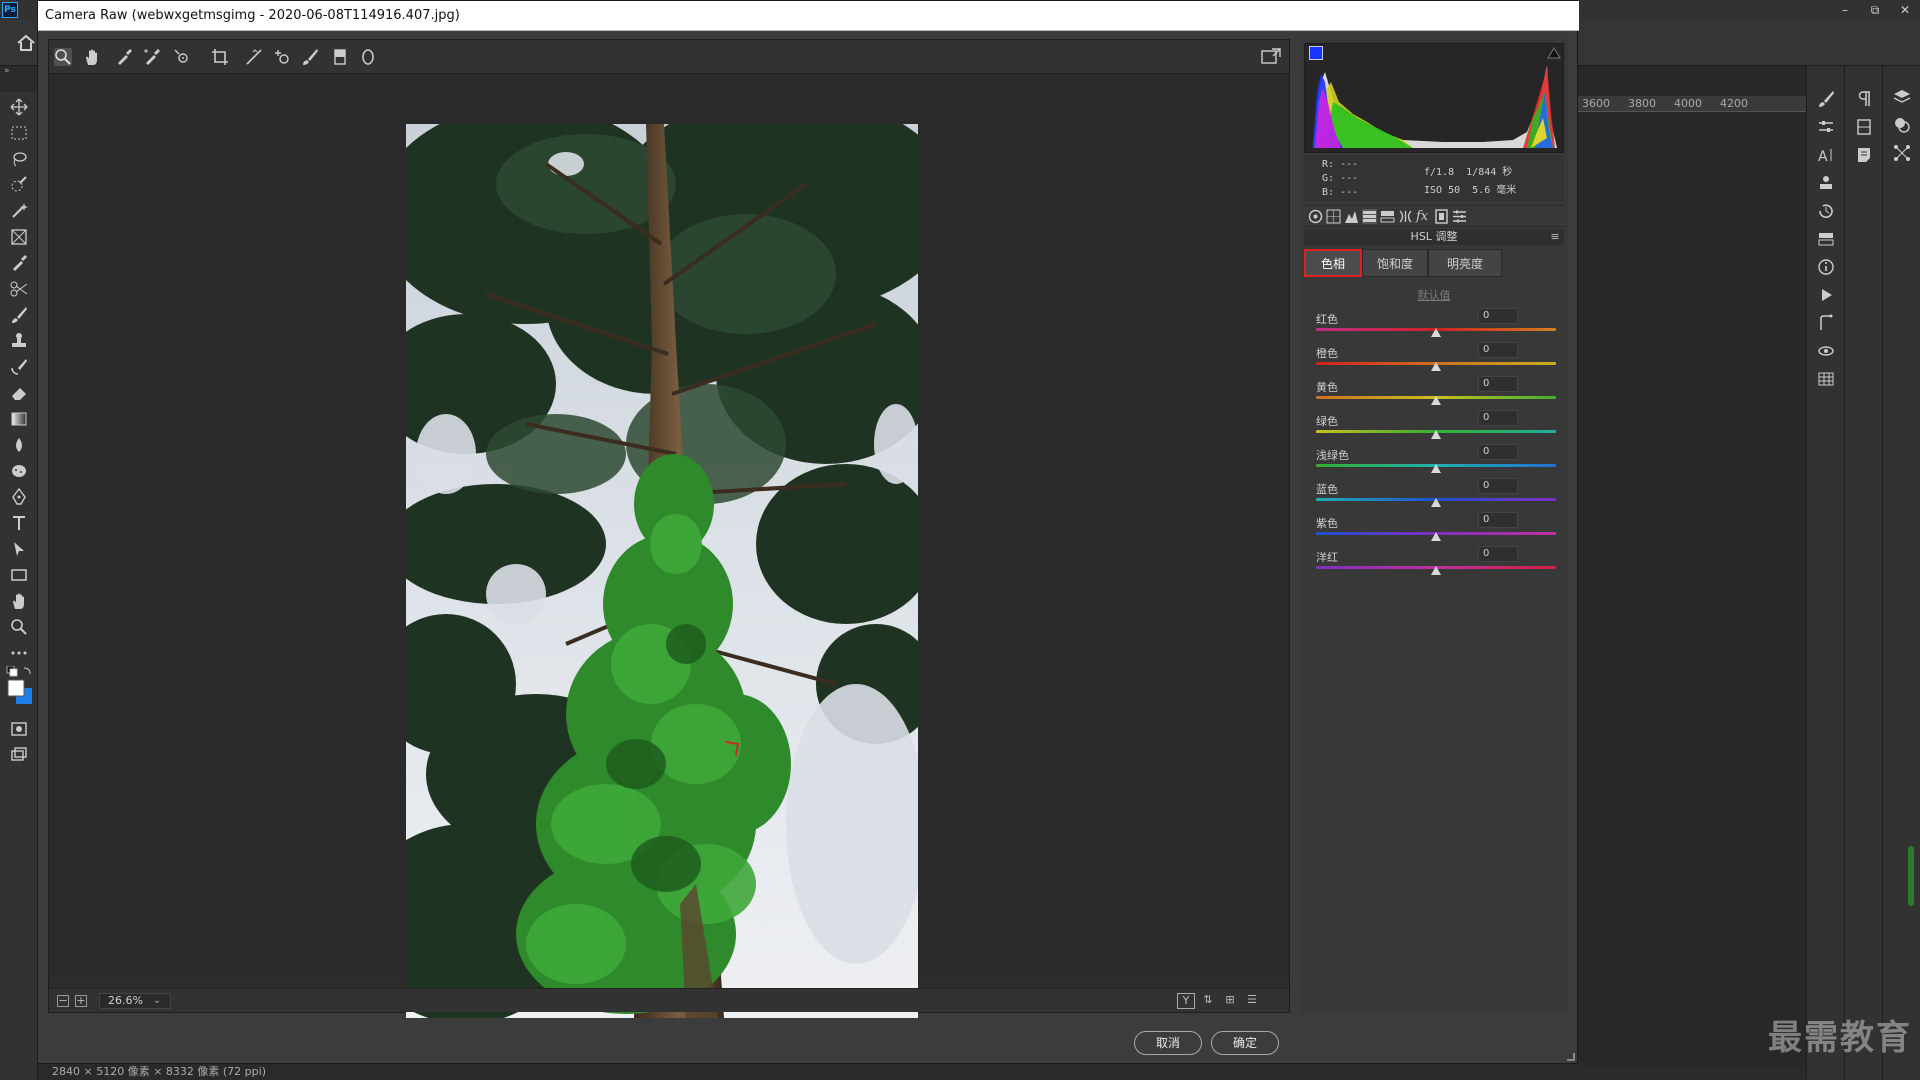 This screenshot has height=1080, width=1920. I want to click on hsl-tab-icon, so click(1369, 216).